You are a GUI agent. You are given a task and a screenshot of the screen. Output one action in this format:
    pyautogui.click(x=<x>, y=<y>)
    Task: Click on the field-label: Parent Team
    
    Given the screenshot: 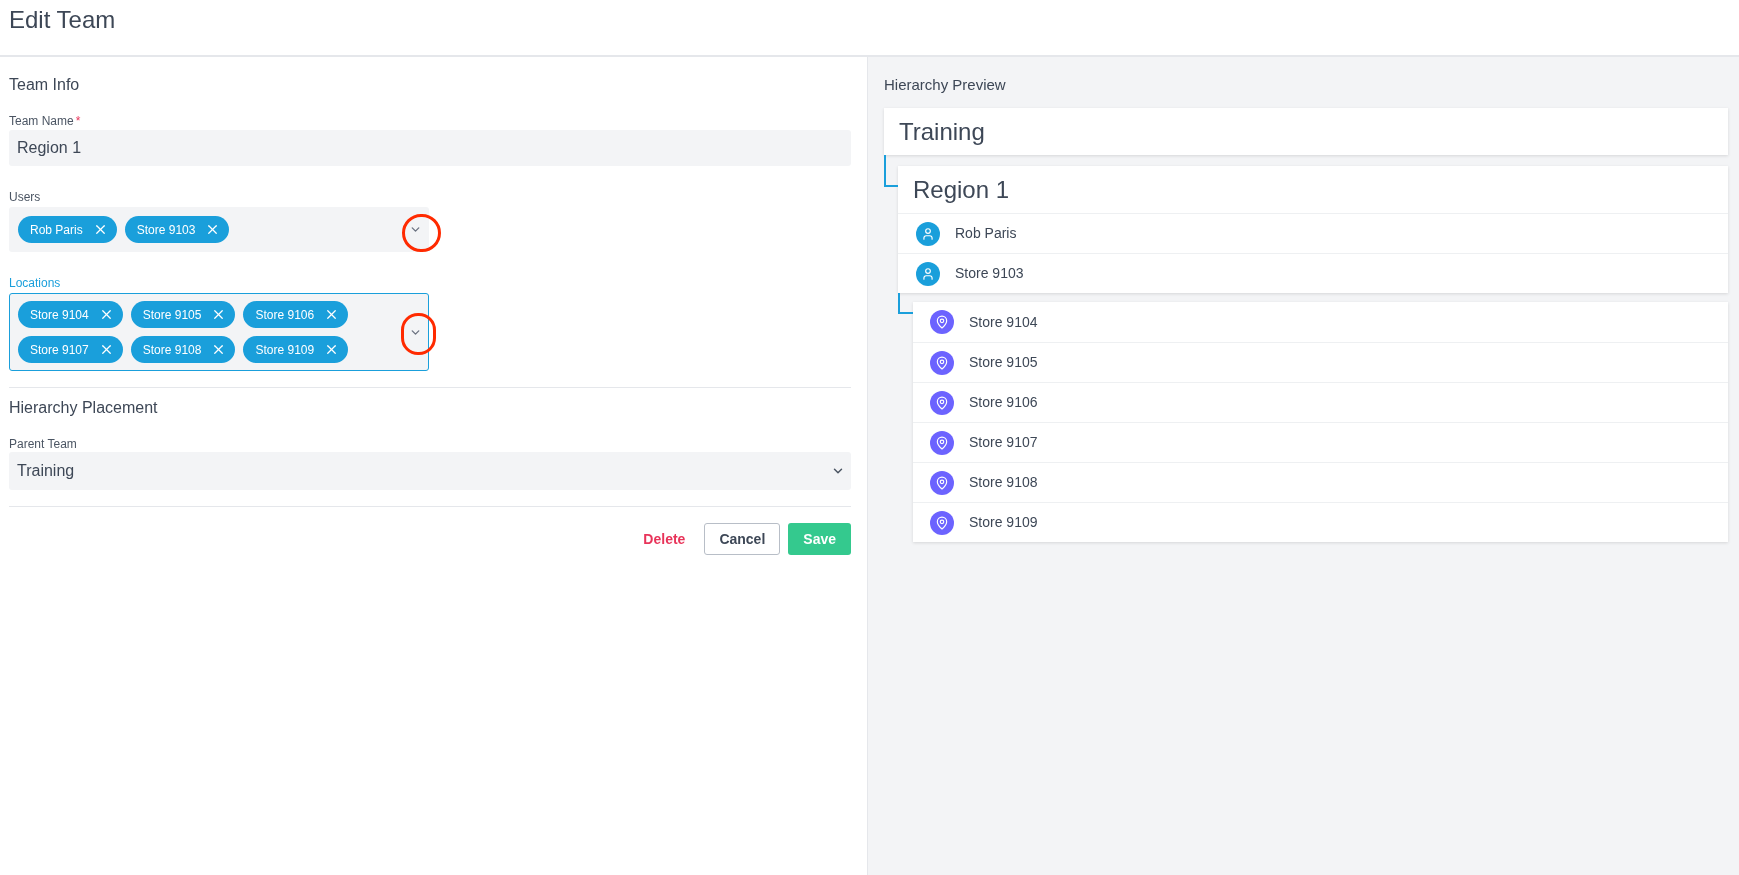 What is the action you would take?
    pyautogui.click(x=43, y=444)
    